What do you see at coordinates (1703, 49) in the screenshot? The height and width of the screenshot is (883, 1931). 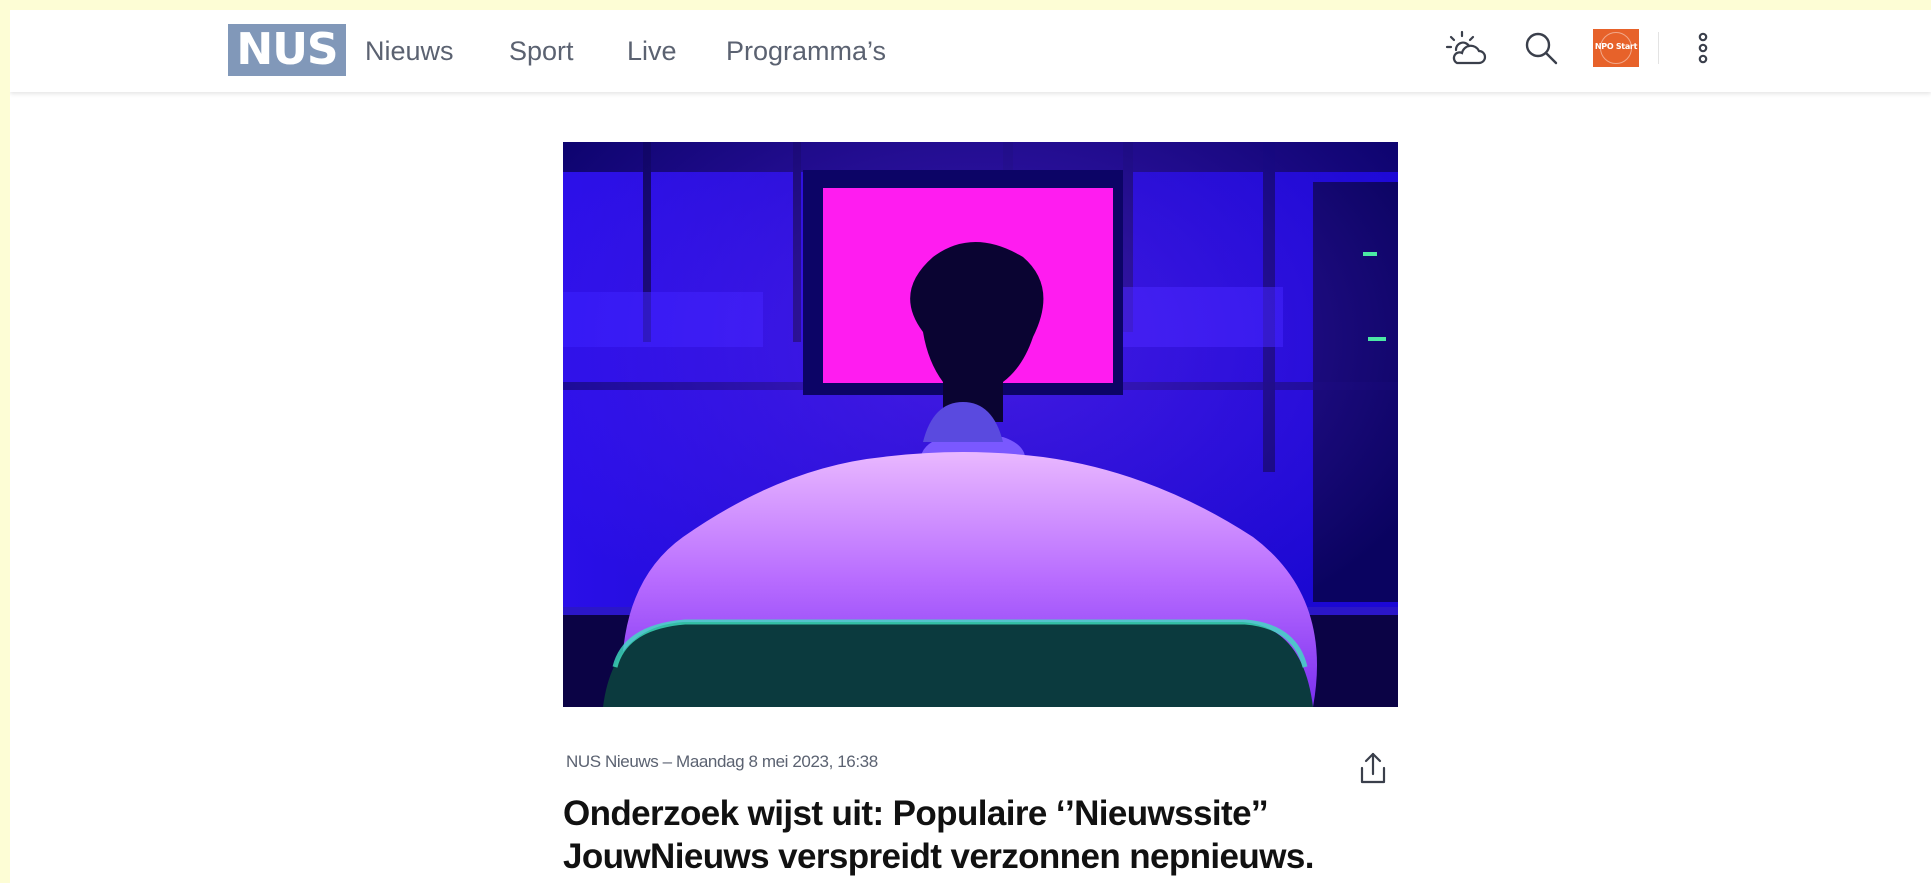 I see `more-vertical-icon` at bounding box center [1703, 49].